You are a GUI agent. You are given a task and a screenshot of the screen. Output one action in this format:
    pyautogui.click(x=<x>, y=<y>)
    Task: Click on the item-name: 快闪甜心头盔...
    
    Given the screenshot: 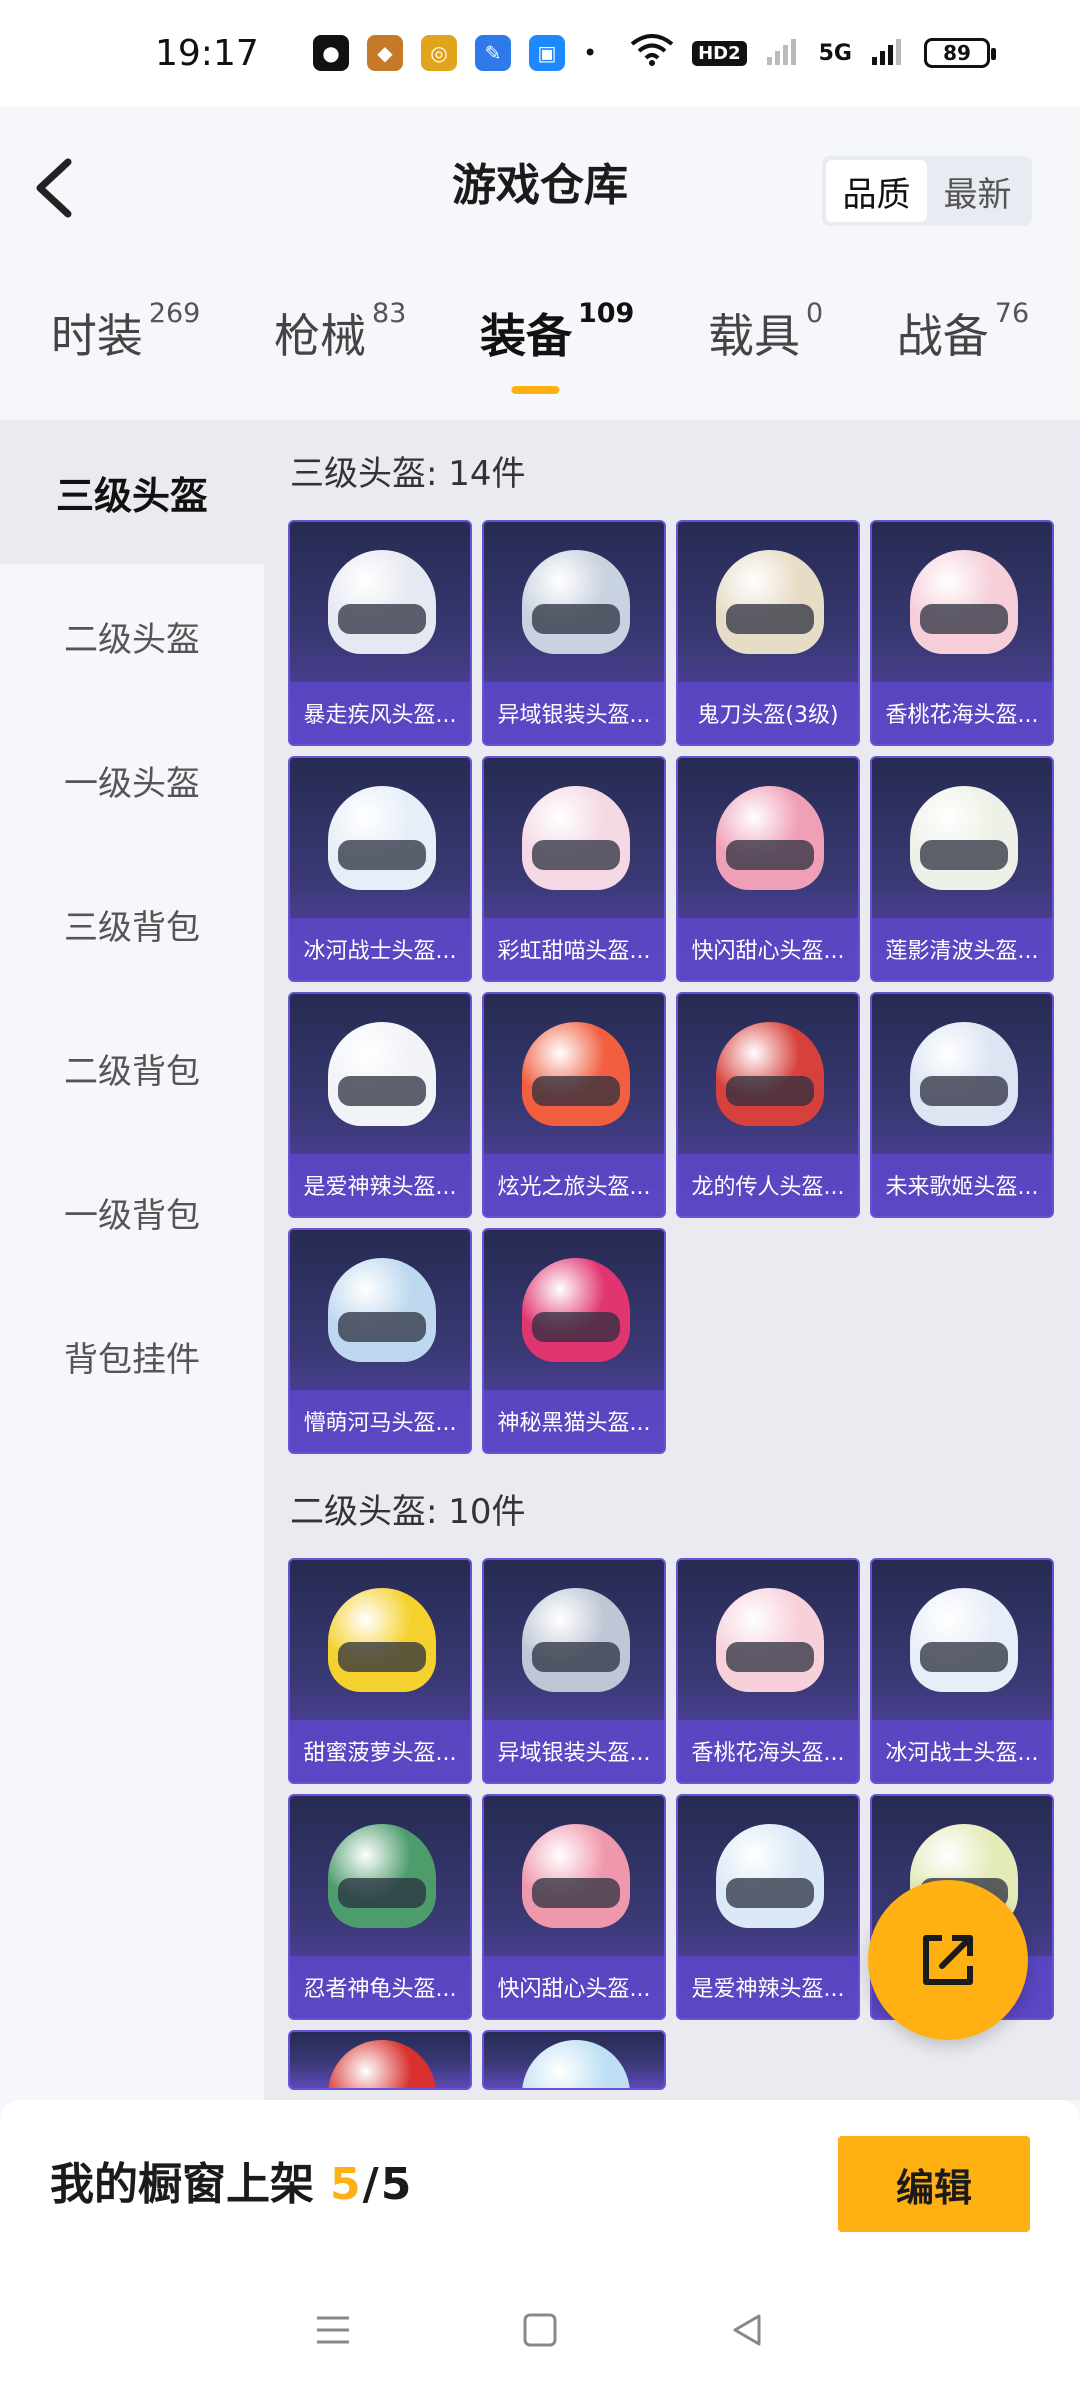 What is the action you would take?
    pyautogui.click(x=574, y=1987)
    